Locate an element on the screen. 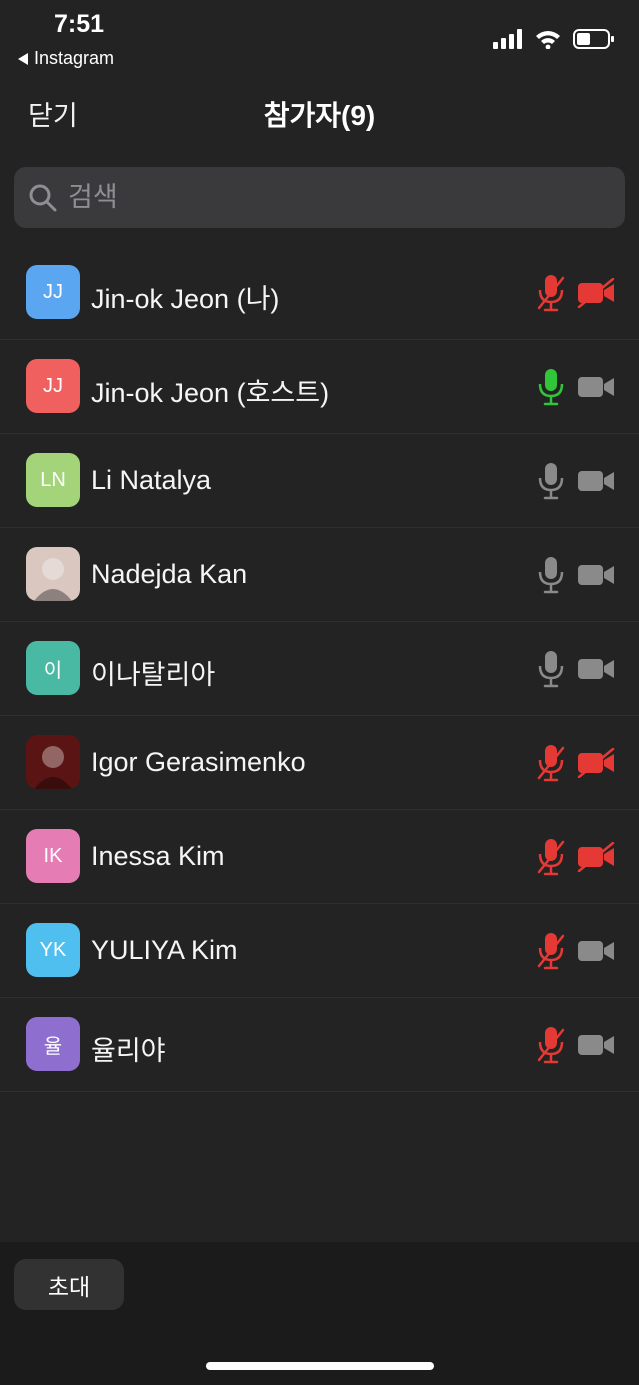 This screenshot has height=1385, width=639. signal-icon is located at coordinates (507, 39).